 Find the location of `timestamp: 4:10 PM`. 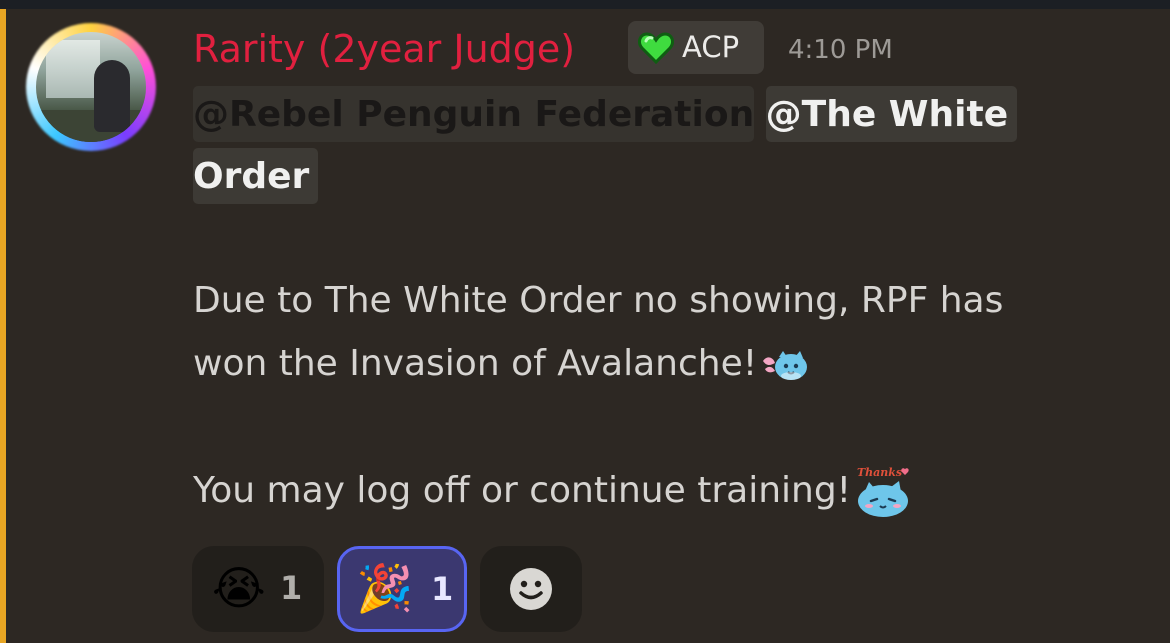

timestamp: 4:10 PM is located at coordinates (840, 50).